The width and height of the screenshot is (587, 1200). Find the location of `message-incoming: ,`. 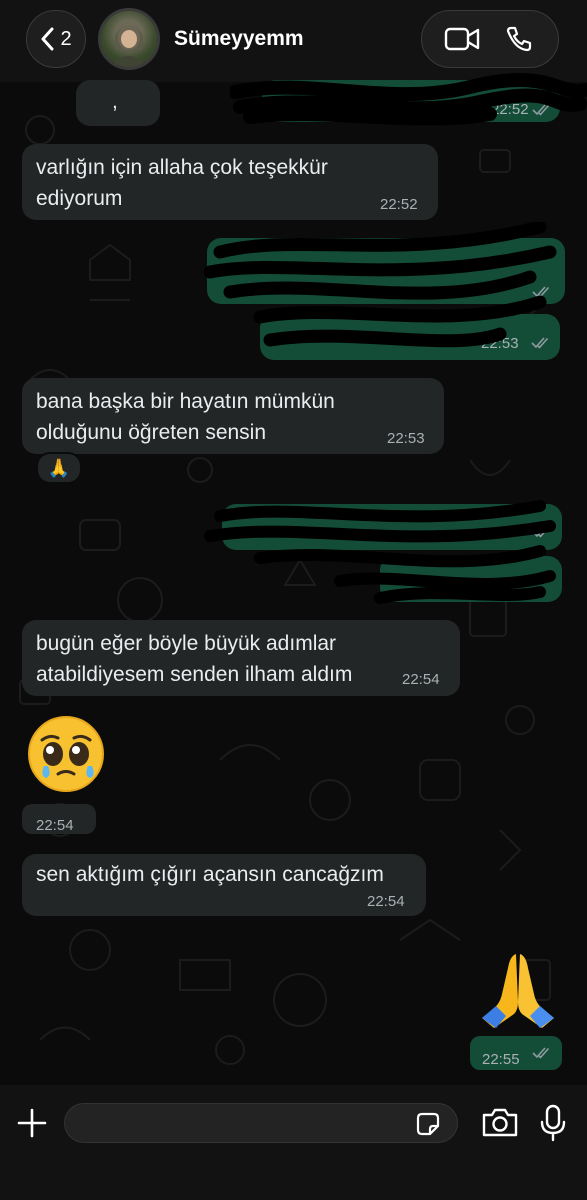

message-incoming: , is located at coordinates (118, 103).